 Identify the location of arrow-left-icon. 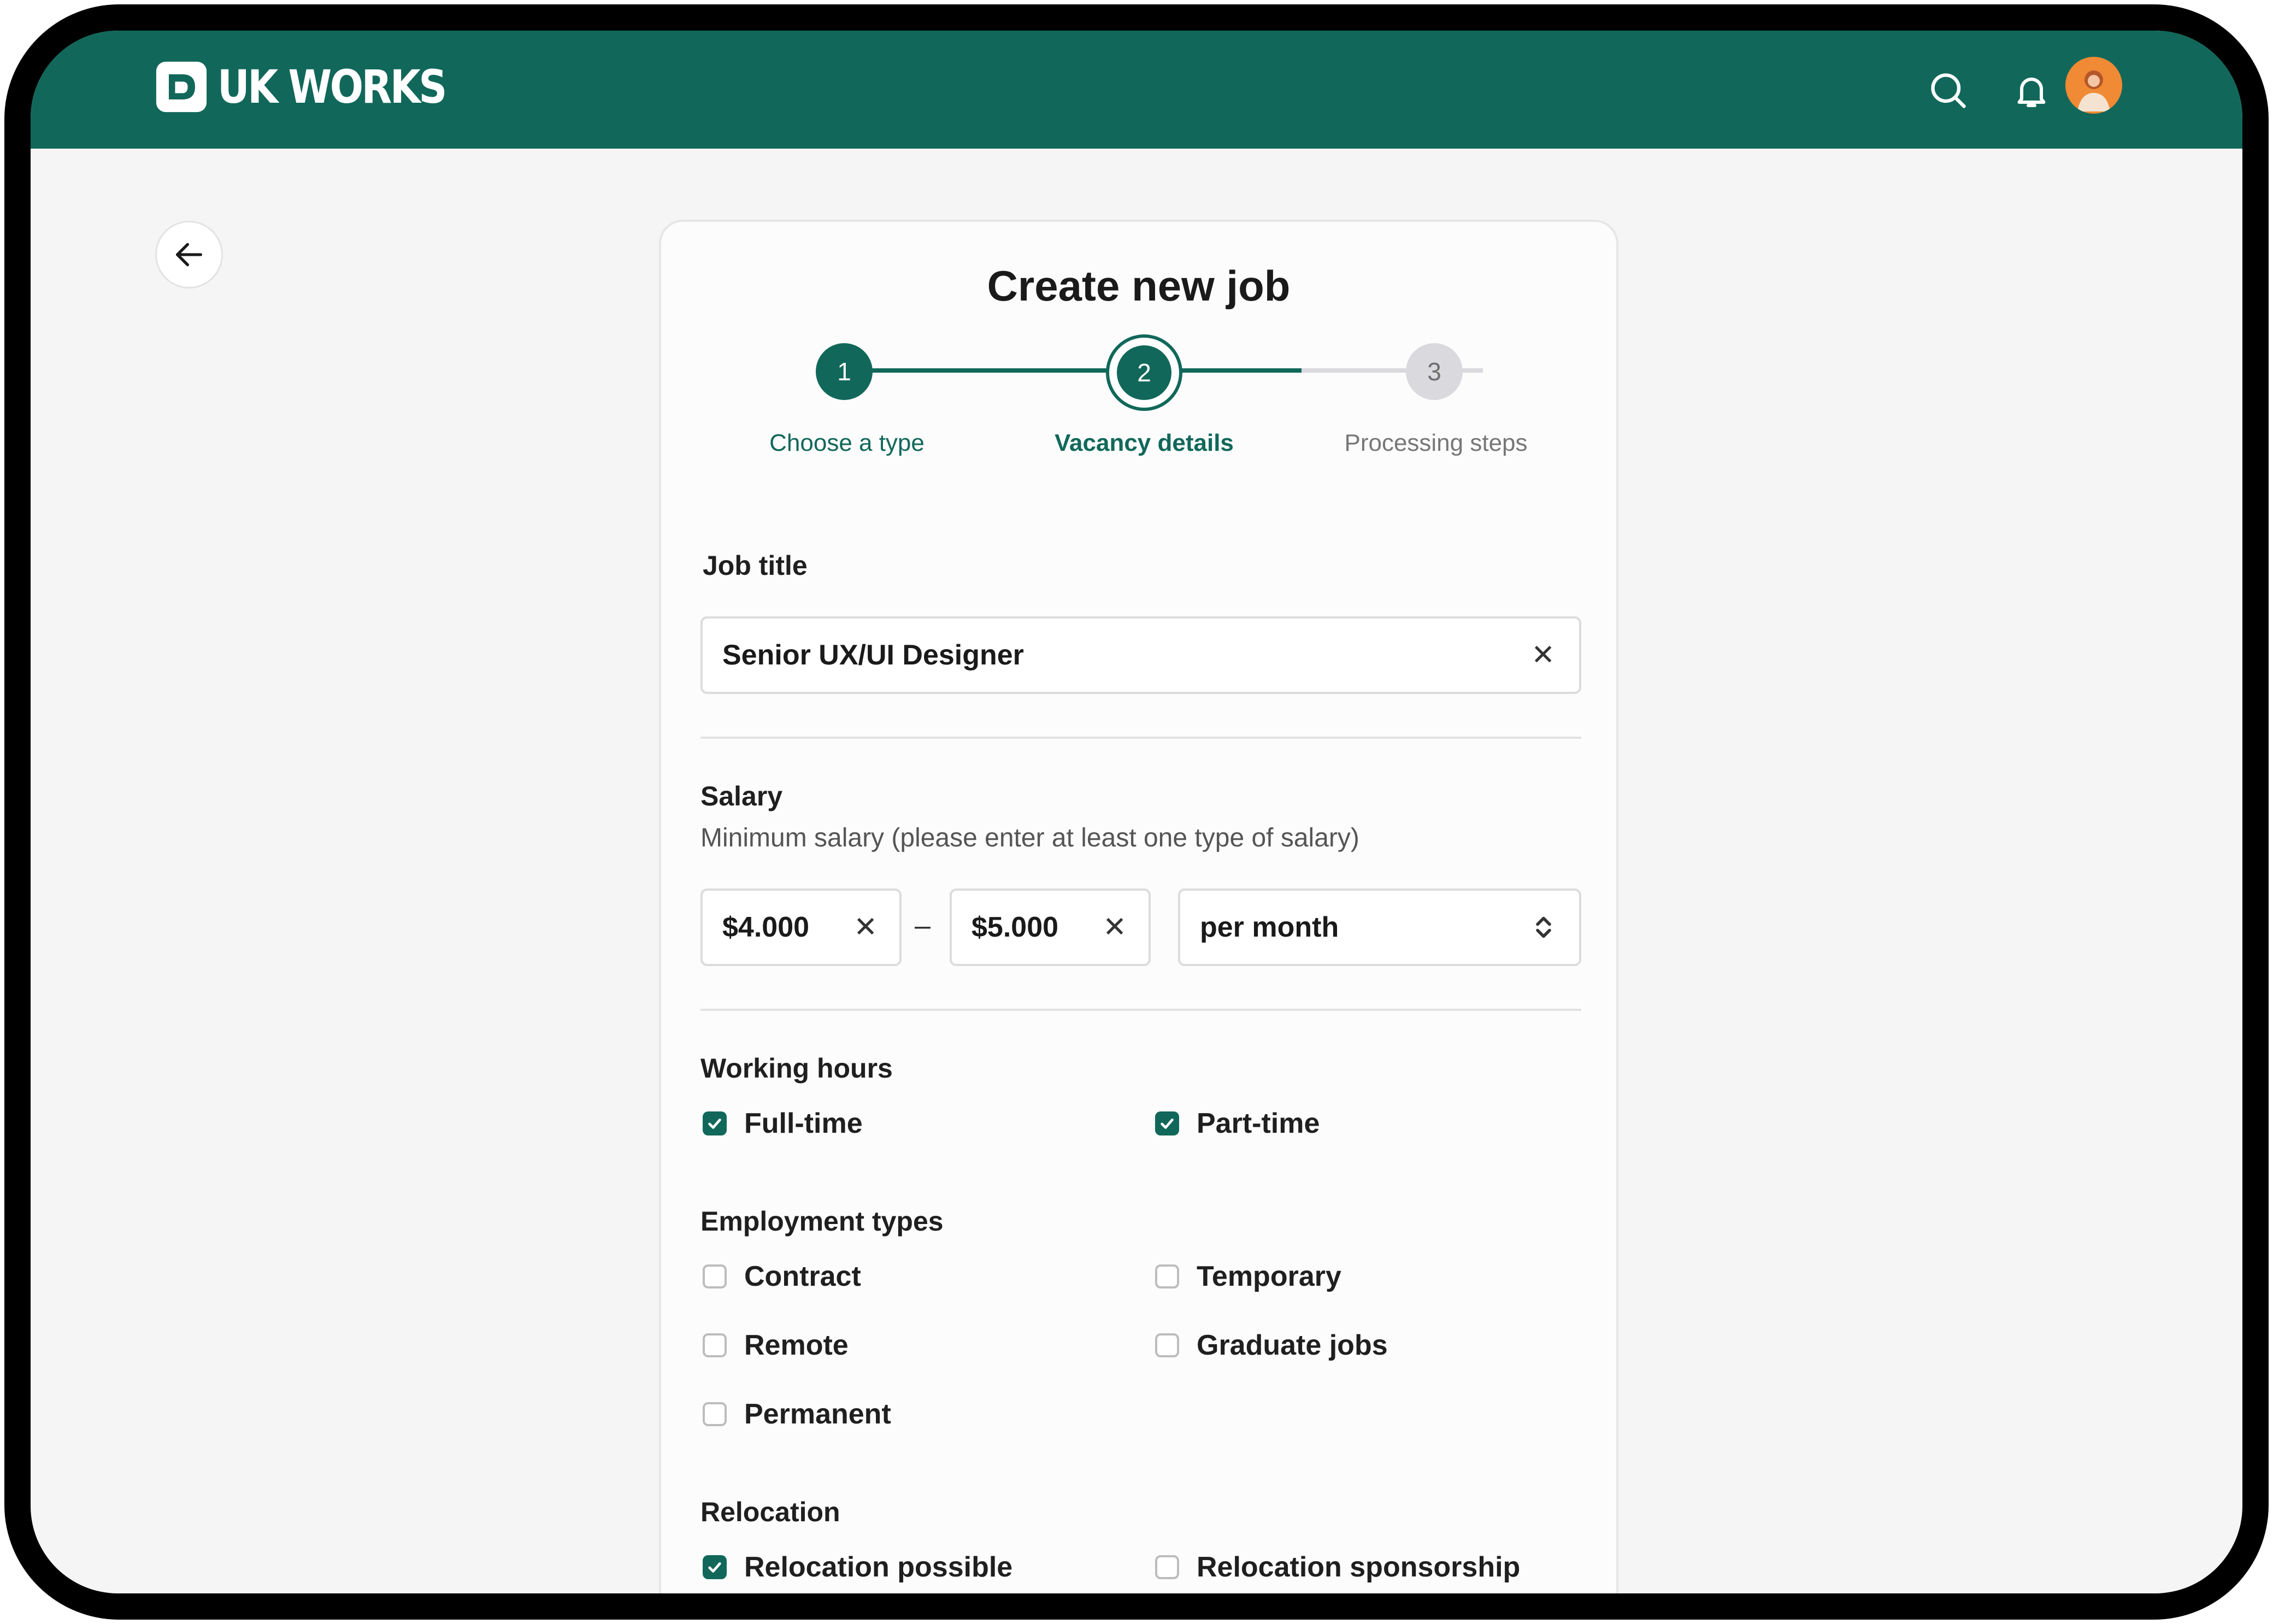
(189, 255).